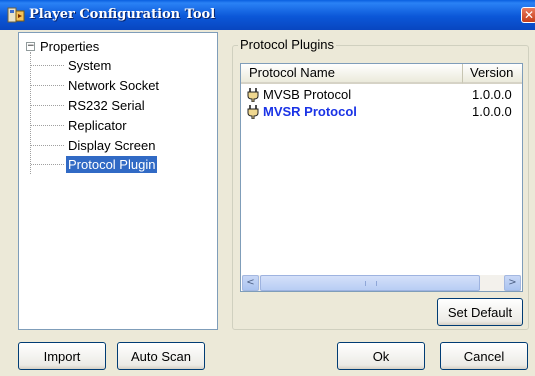  What do you see at coordinates (352, 74) in the screenshot?
I see `column-header-protocol-name: Protocol Name` at bounding box center [352, 74].